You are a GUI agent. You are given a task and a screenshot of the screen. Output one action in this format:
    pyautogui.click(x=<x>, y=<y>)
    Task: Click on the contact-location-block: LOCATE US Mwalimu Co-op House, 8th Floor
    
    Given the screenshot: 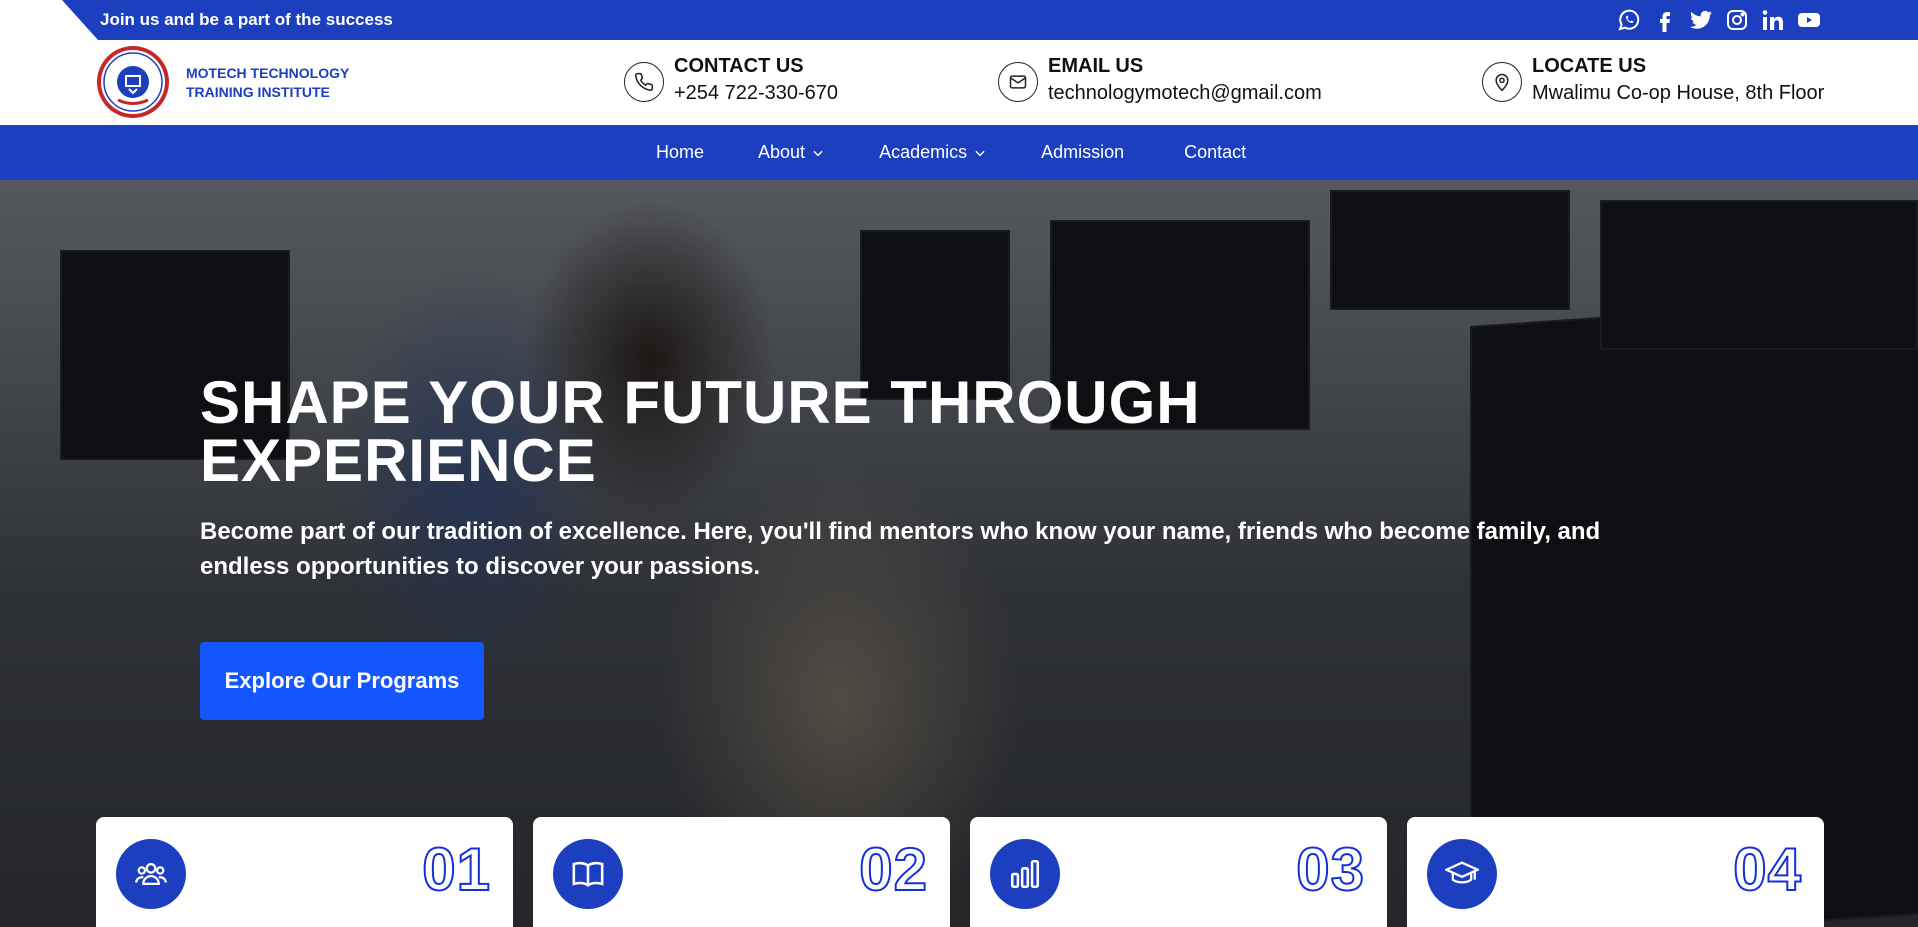 What is the action you would take?
    pyautogui.click(x=1653, y=81)
    